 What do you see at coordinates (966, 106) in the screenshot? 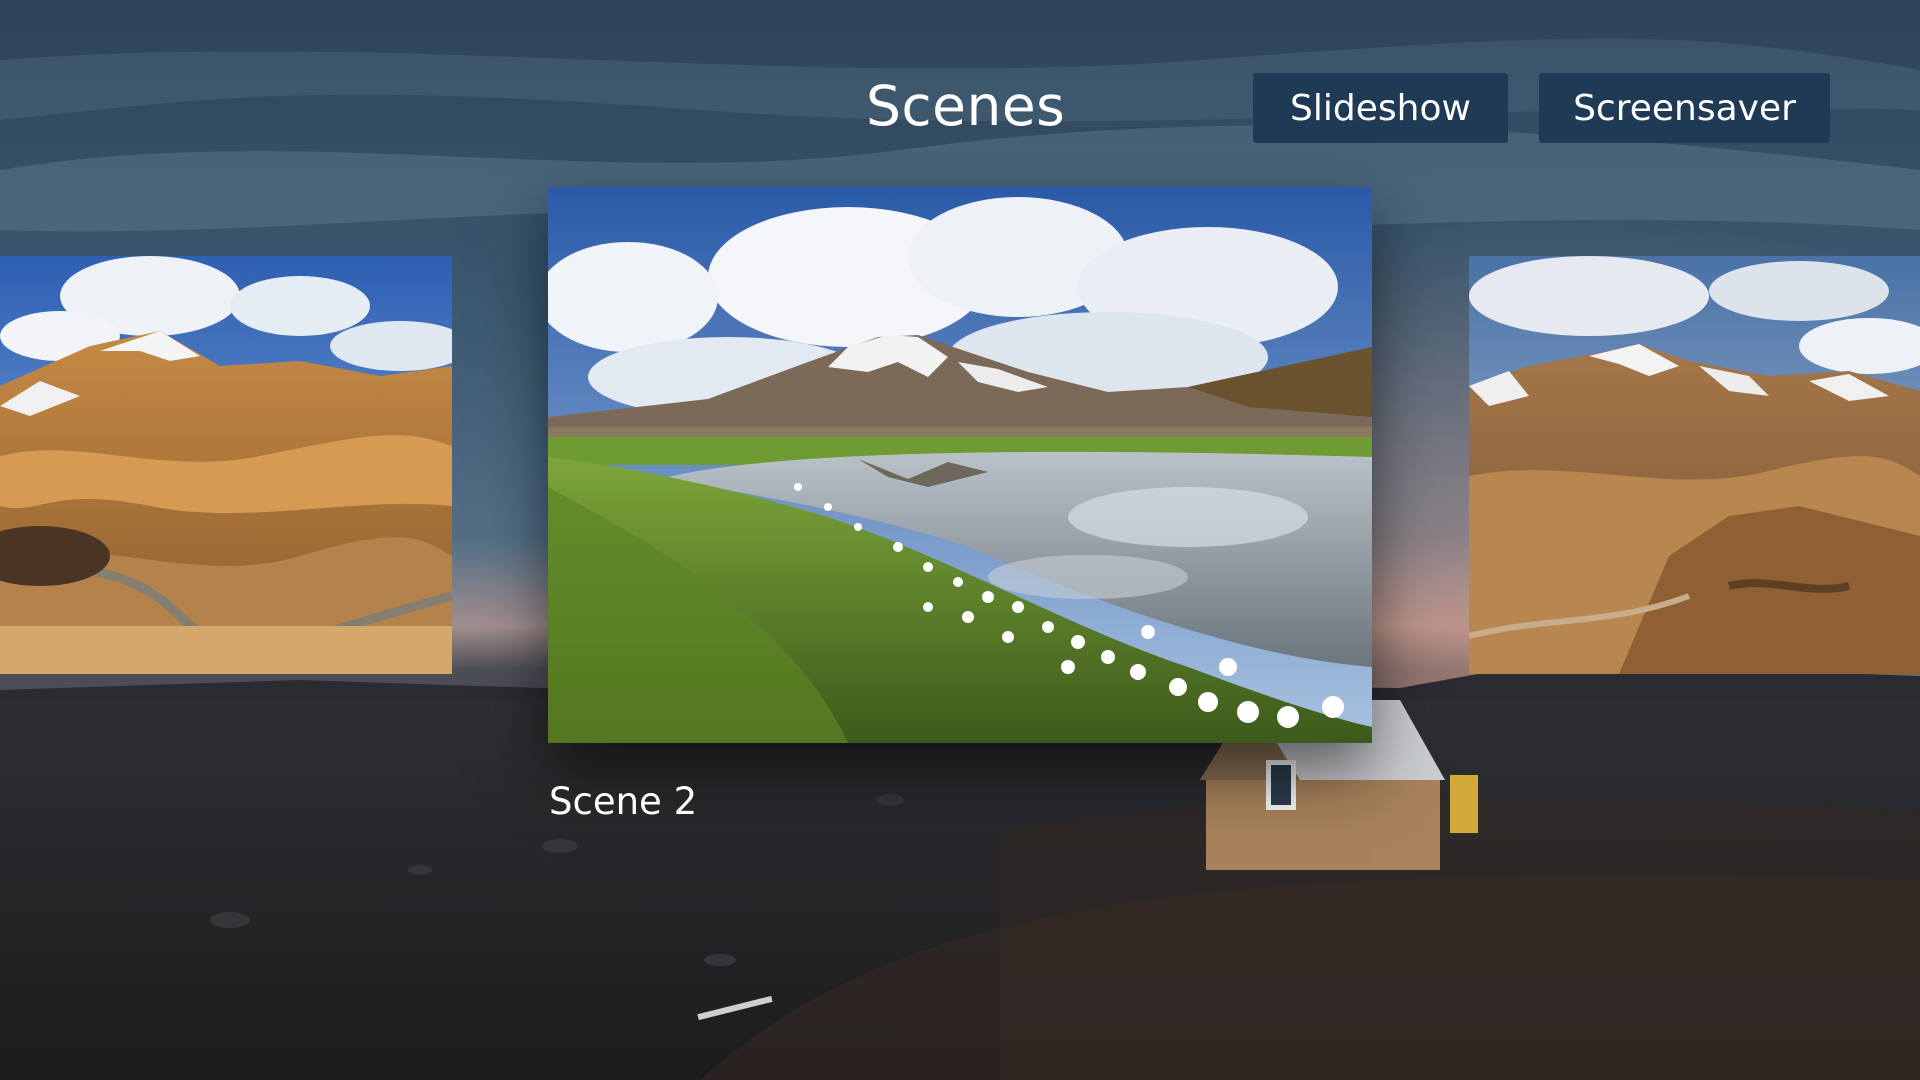
I see `page-title: Scenes` at bounding box center [966, 106].